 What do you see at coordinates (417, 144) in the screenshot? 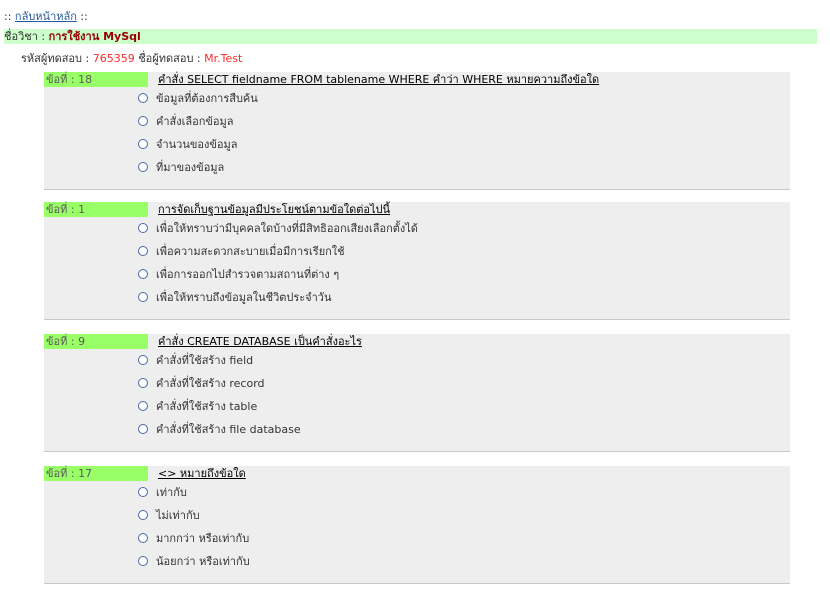
I see `choice-option: จำนวนของข้อมูล` at bounding box center [417, 144].